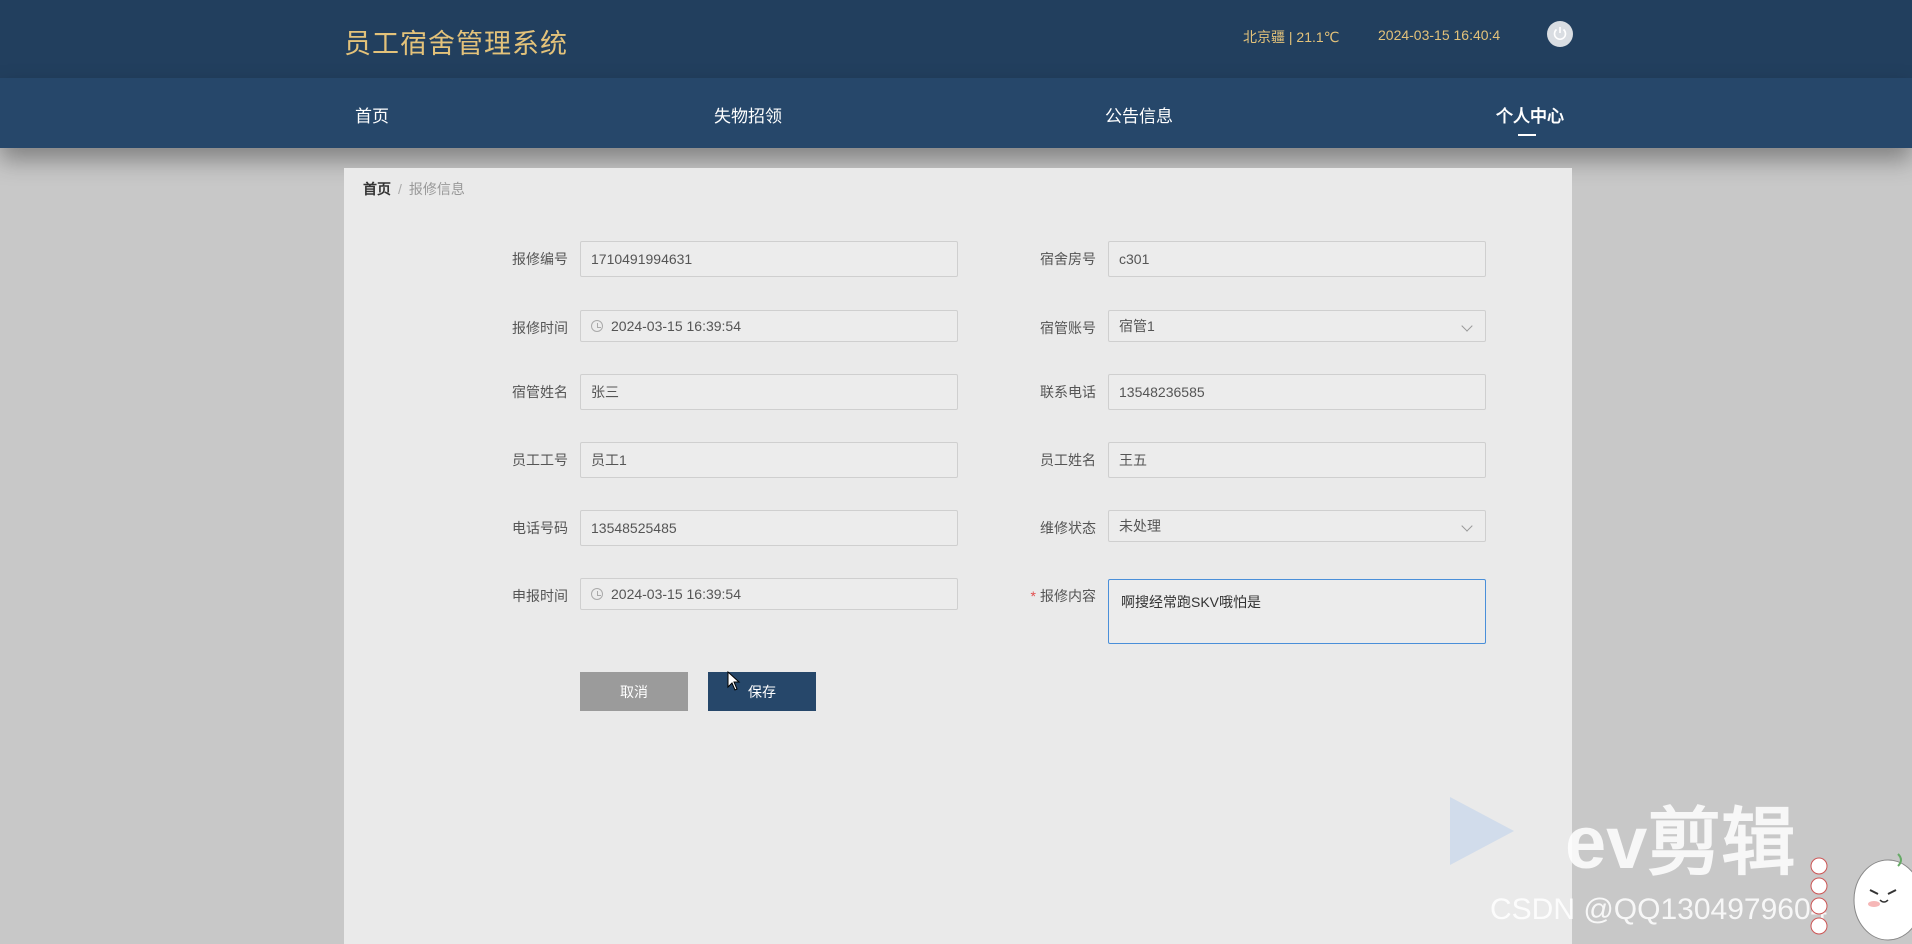  I want to click on repair-status-value: 未处理, so click(1140, 526).